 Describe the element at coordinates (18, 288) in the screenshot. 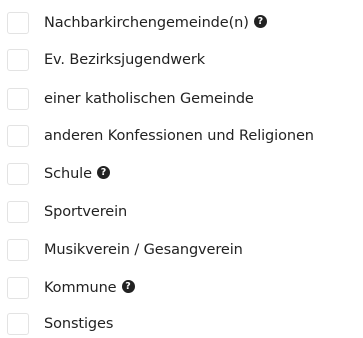

I see `checkbox-kommune` at that location.